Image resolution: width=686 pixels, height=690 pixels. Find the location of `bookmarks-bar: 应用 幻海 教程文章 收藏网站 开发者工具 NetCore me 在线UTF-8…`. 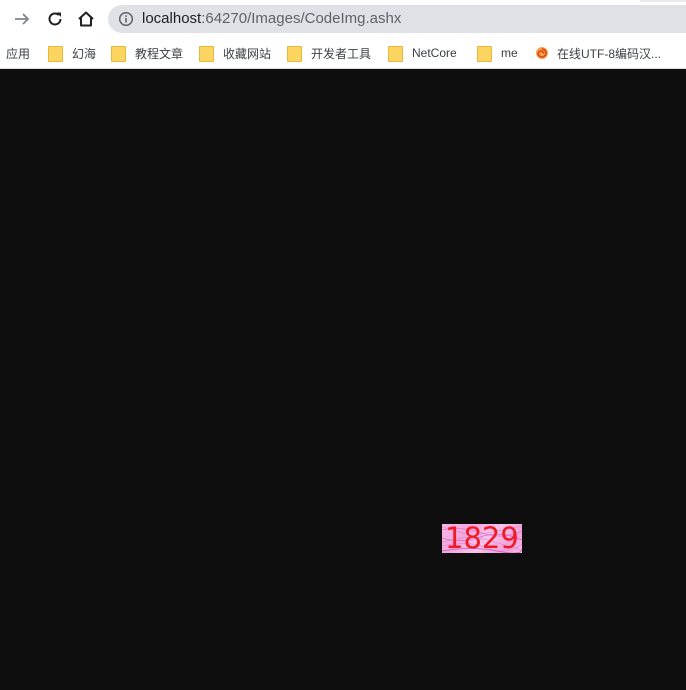

bookmarks-bar: 应用 幻海 教程文章 收藏网站 开发者工具 NetCore me 在线UTF-8… is located at coordinates (343, 53).